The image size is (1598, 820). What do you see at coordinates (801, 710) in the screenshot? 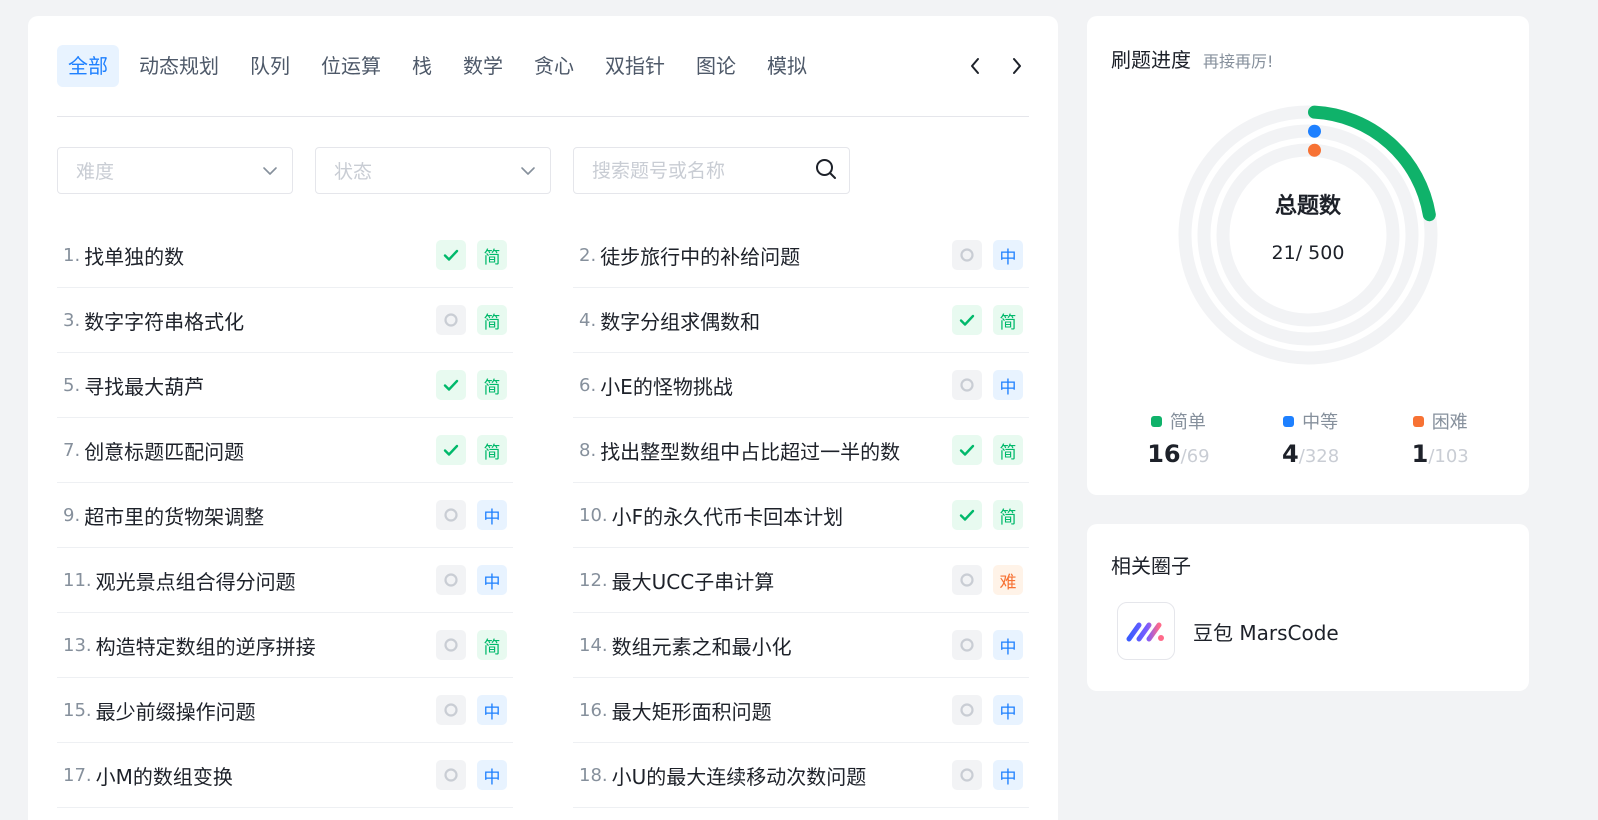
I see `problem-row: 16. 最大矩形面积问题 中` at bounding box center [801, 710].